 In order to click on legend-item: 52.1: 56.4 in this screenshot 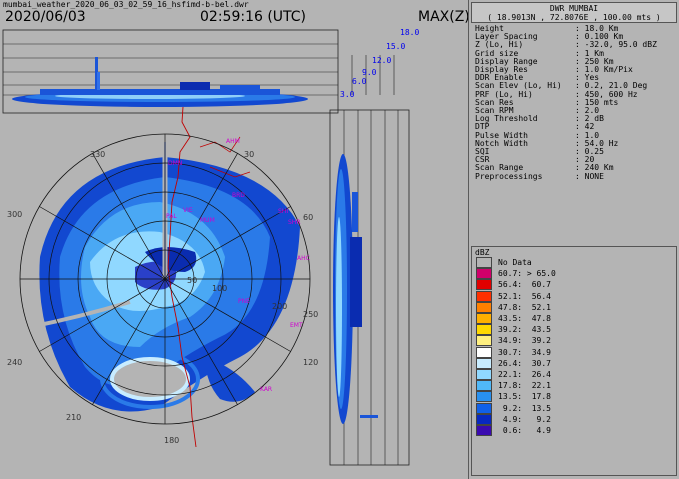, I will do `click(516, 296)`.